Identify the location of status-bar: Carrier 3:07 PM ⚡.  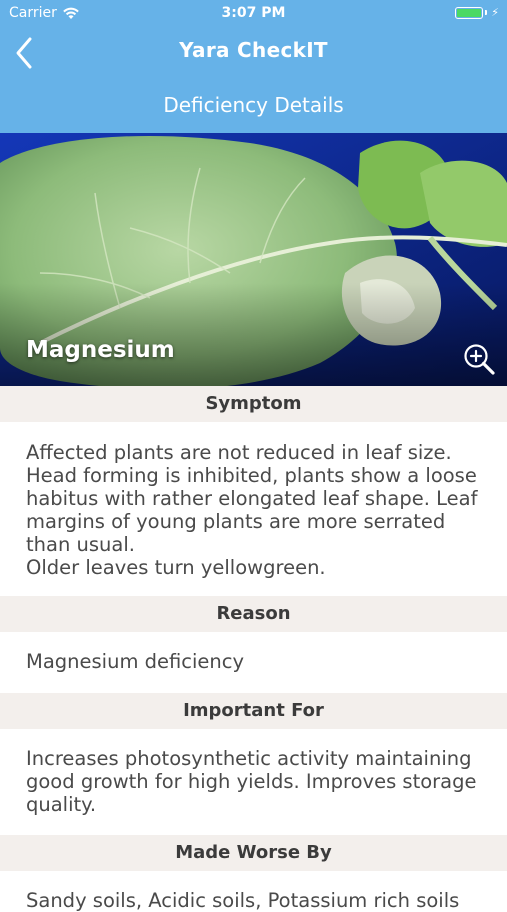
(253, 14).